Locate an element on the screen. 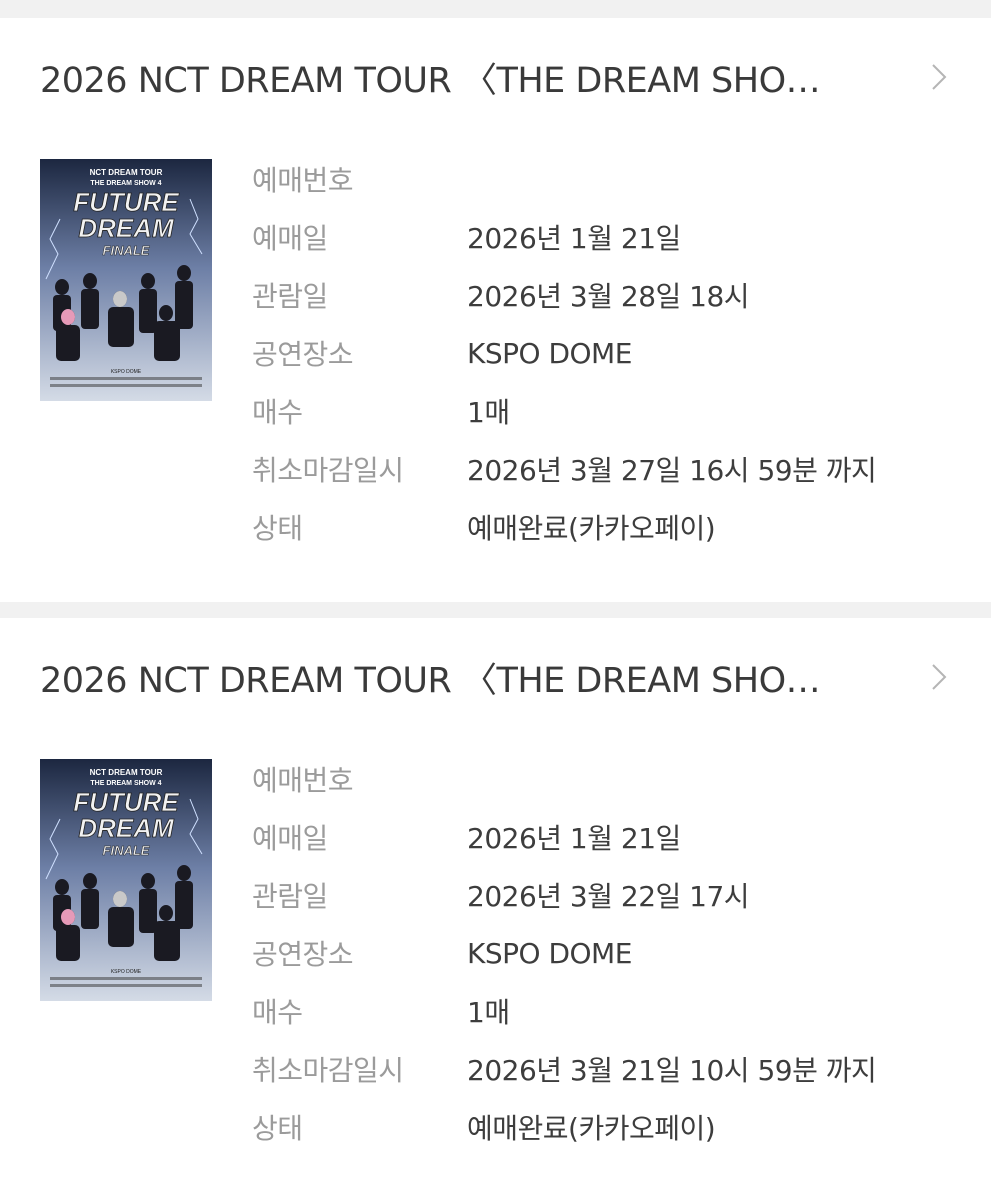 This screenshot has height=1199, width=991. detail-value: 2026년 3월 27일 16시 59분 까지 is located at coordinates (672, 470).